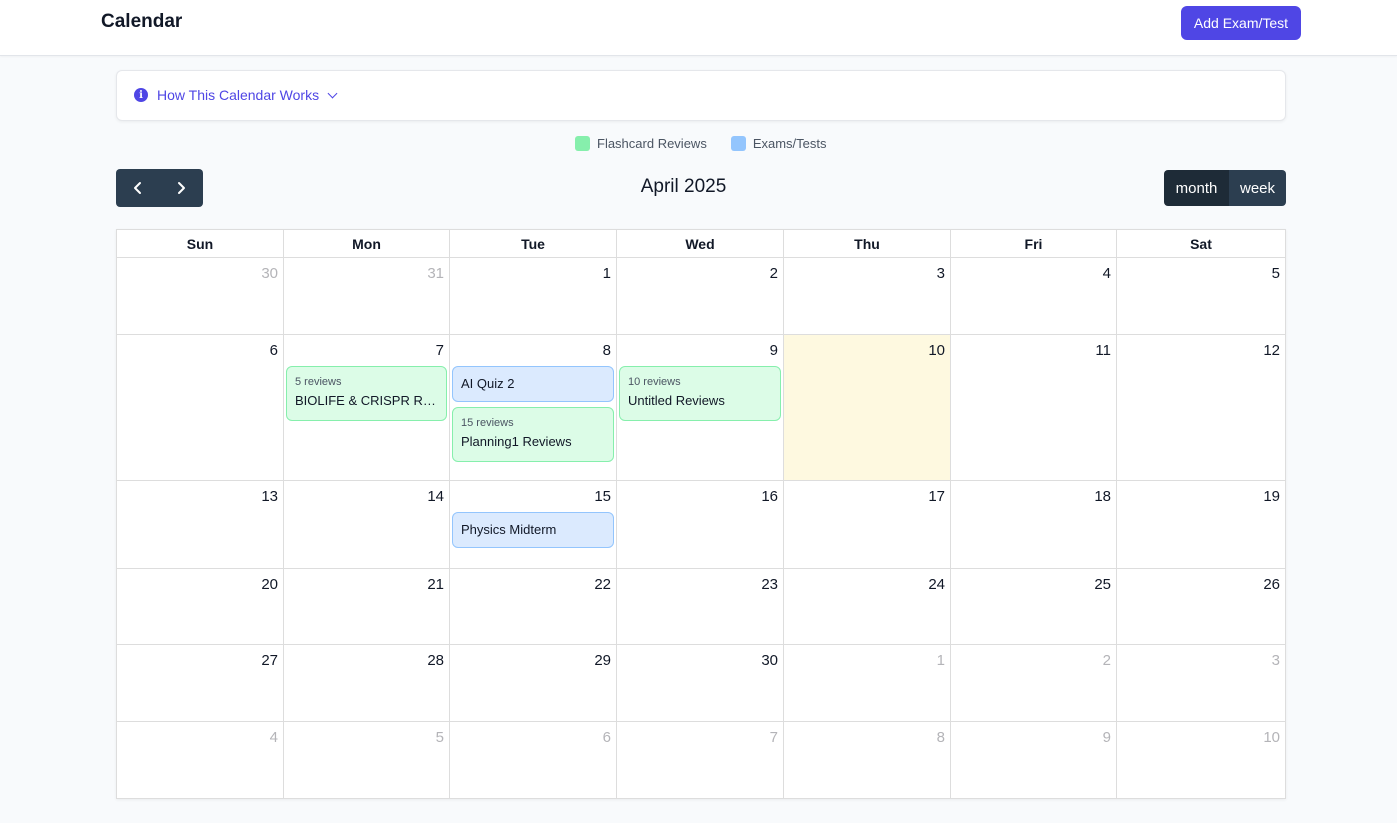 The image size is (1397, 823). What do you see at coordinates (936, 584) in the screenshot?
I see `day-number: 24` at bounding box center [936, 584].